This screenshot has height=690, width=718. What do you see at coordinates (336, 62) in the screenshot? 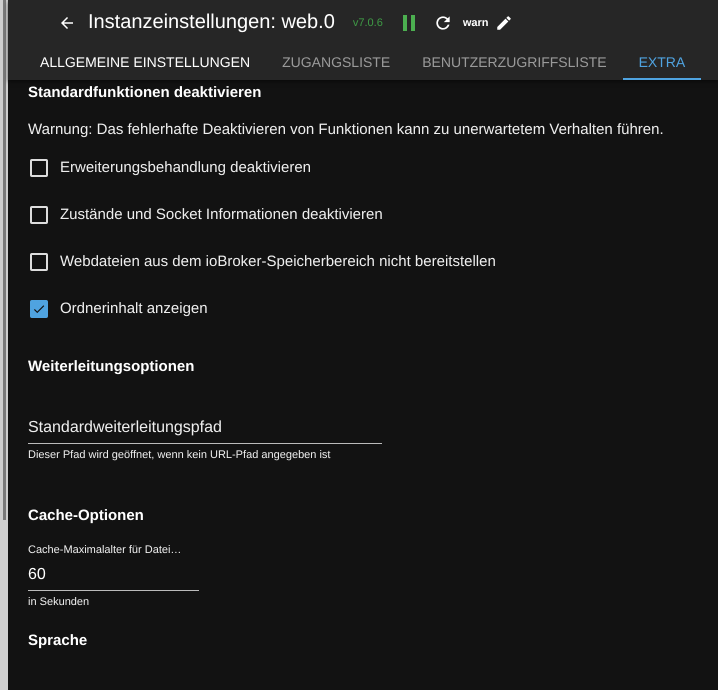
I see `tab: ZUGANGSLISTE` at bounding box center [336, 62].